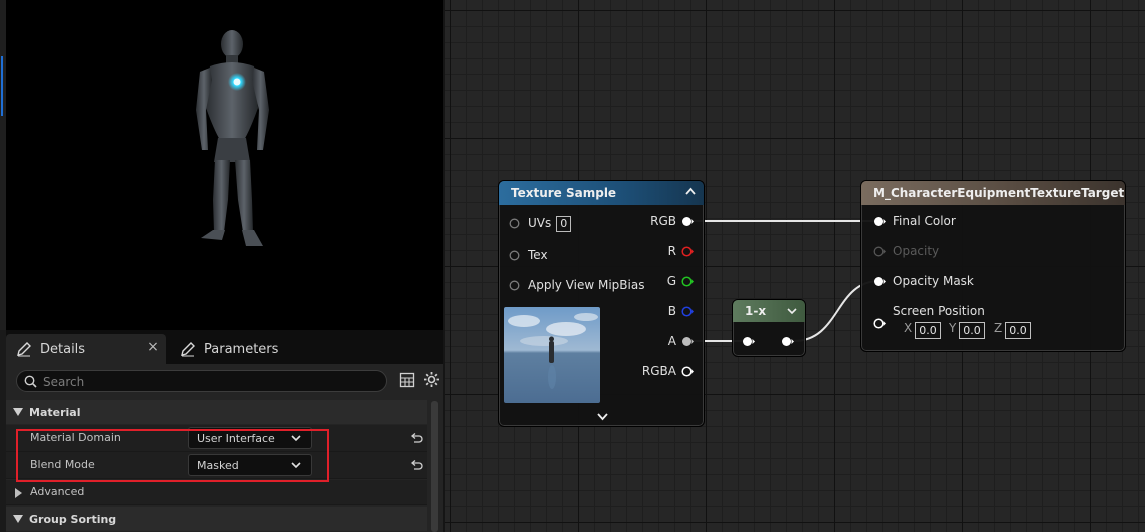 The height and width of the screenshot is (532, 1145). I want to click on search-input, so click(208, 381).